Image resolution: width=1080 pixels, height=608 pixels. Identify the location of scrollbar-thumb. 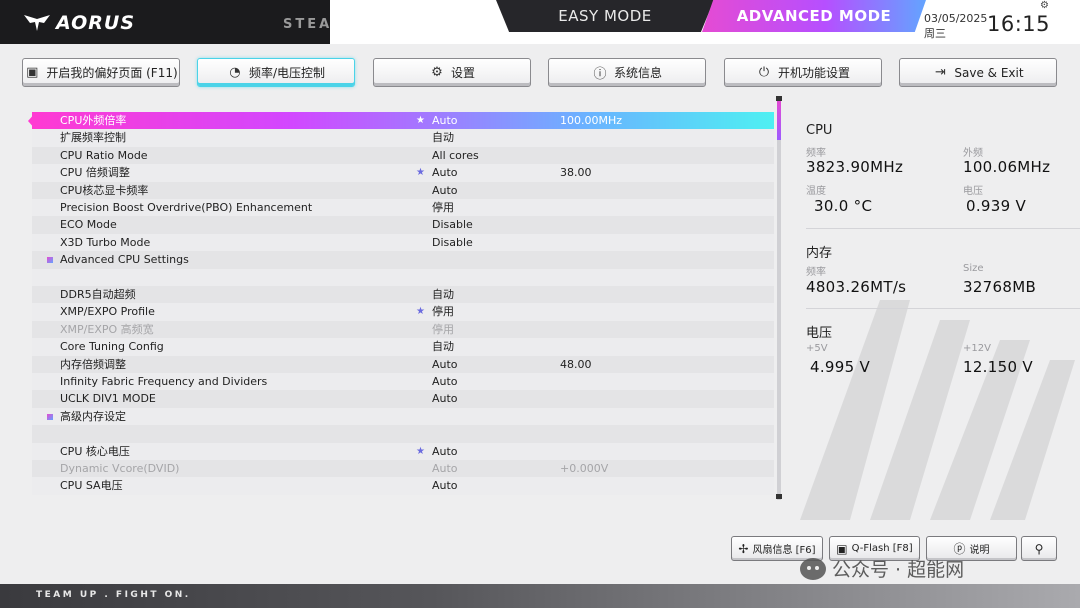
(779, 120).